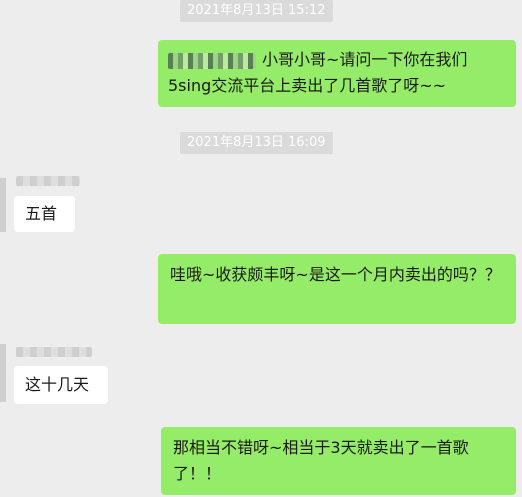  Describe the element at coordinates (256, 11) in the screenshot. I see `timestamp: 2021年8月13日 15:12` at that location.